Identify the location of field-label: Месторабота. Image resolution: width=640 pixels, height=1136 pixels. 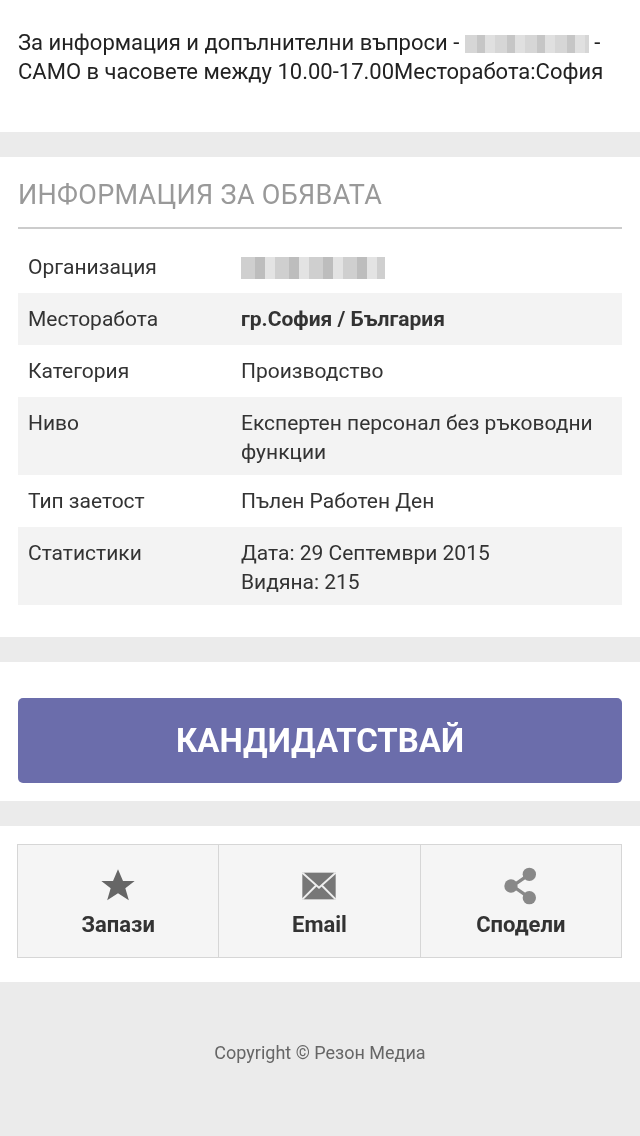
(94, 319).